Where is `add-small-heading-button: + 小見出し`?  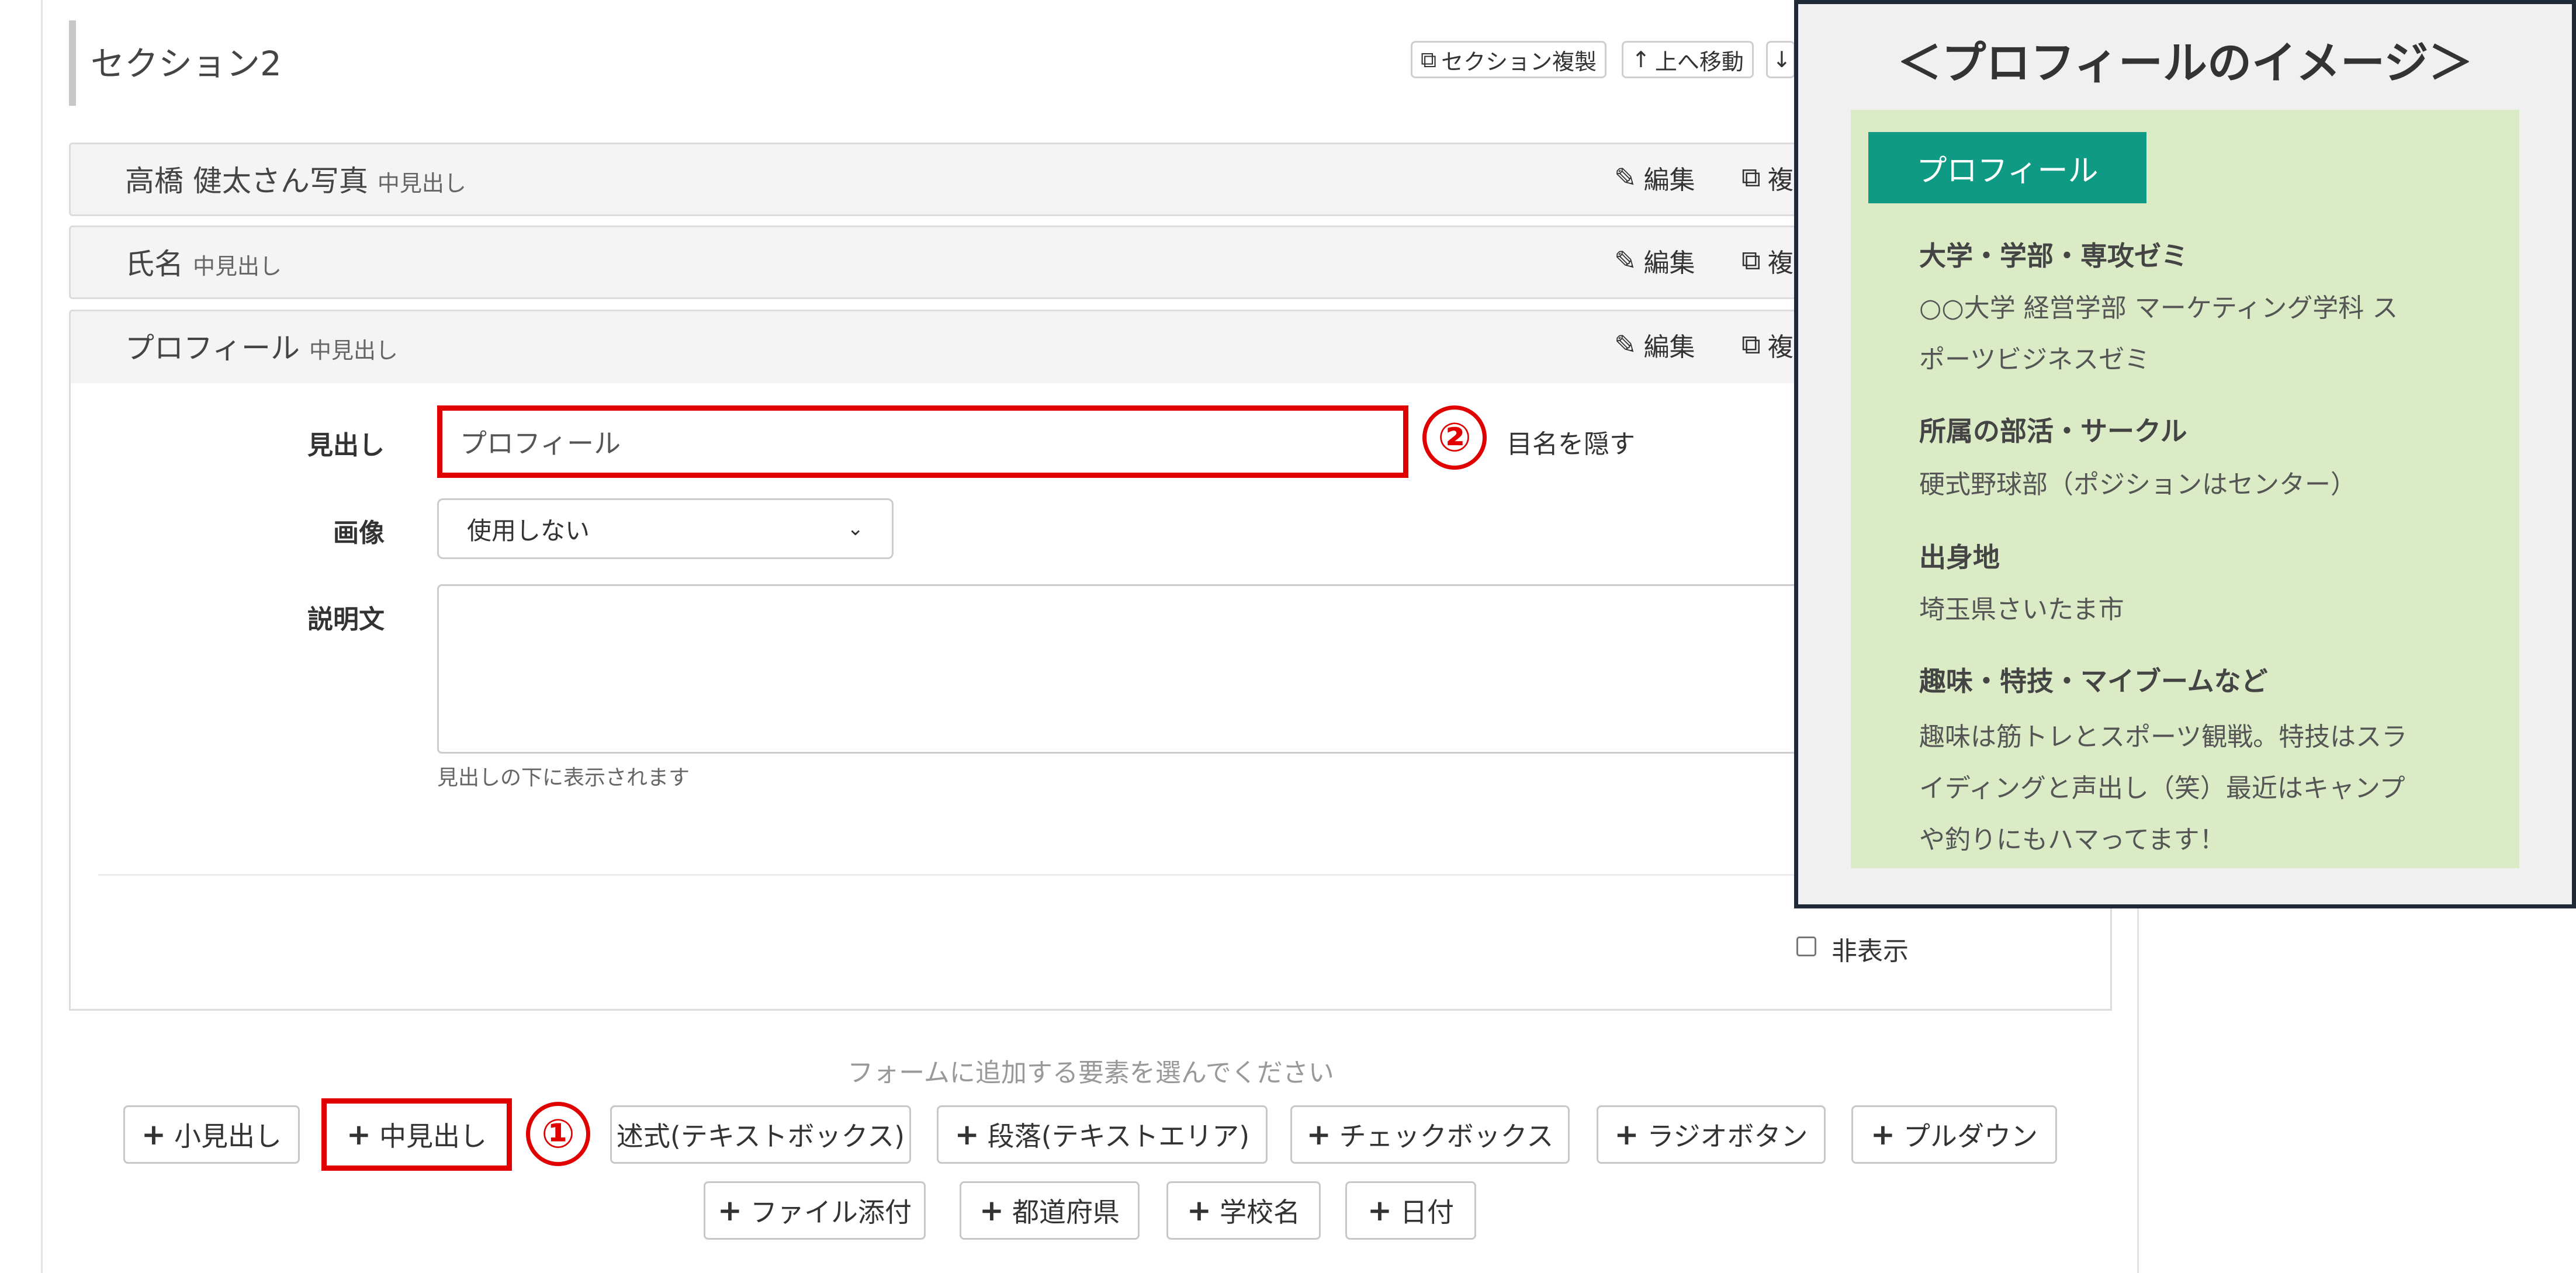
add-small-heading-button: + 小見出し is located at coordinates (212, 1134).